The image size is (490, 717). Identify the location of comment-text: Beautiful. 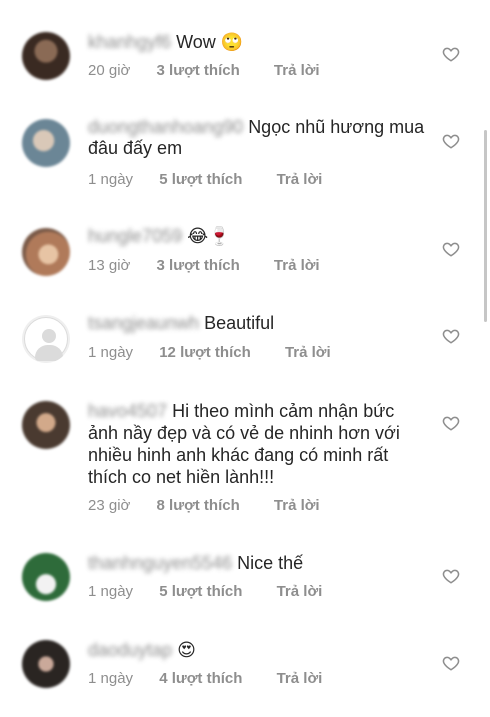
(239, 323).